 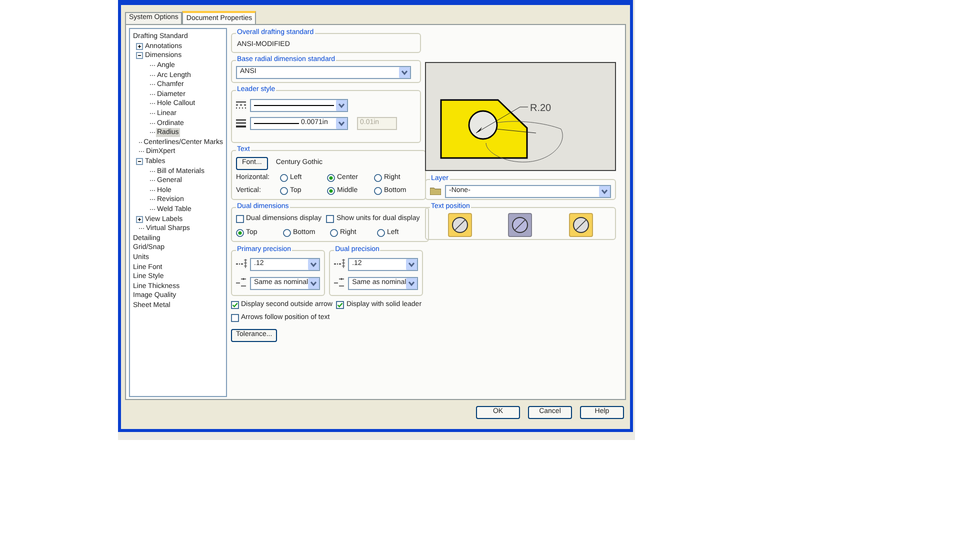 I want to click on line-style-icon, so click(x=241, y=105).